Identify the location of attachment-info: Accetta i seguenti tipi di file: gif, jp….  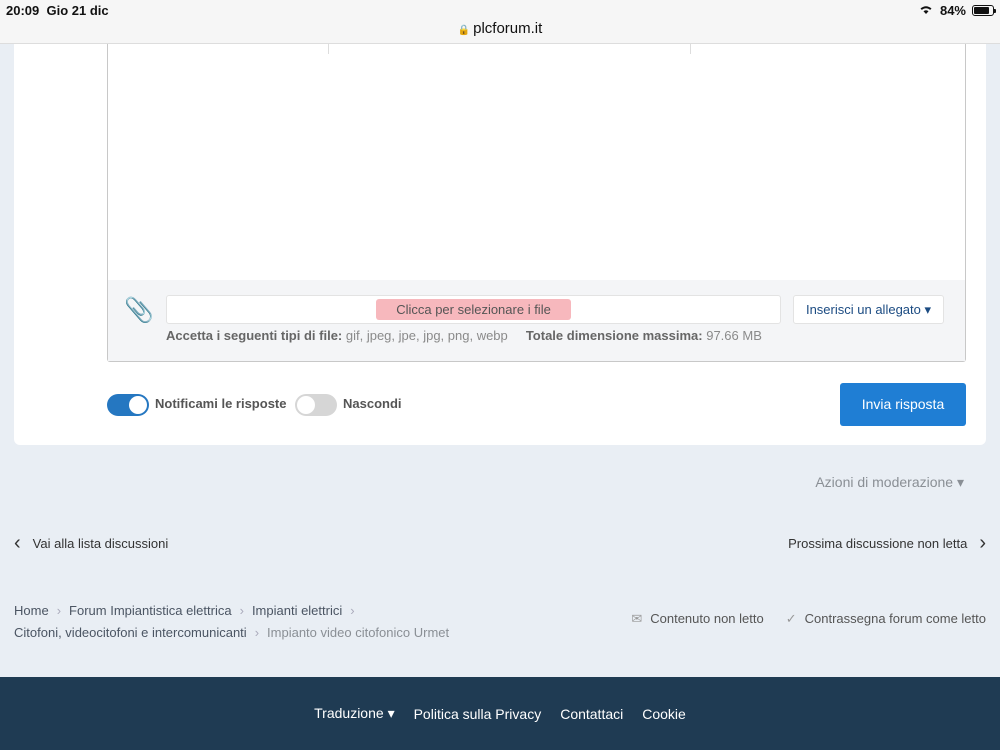
(464, 335).